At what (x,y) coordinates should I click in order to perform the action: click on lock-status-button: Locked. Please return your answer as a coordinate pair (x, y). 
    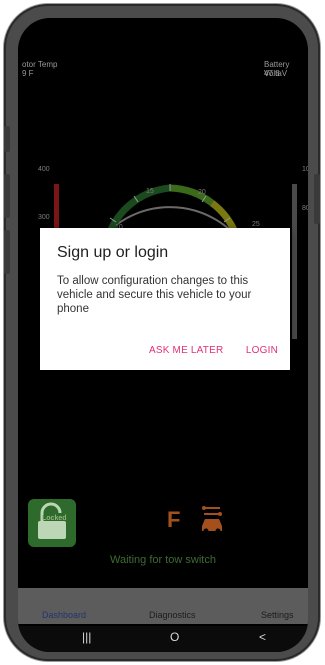
    Looking at the image, I should click on (52, 523).